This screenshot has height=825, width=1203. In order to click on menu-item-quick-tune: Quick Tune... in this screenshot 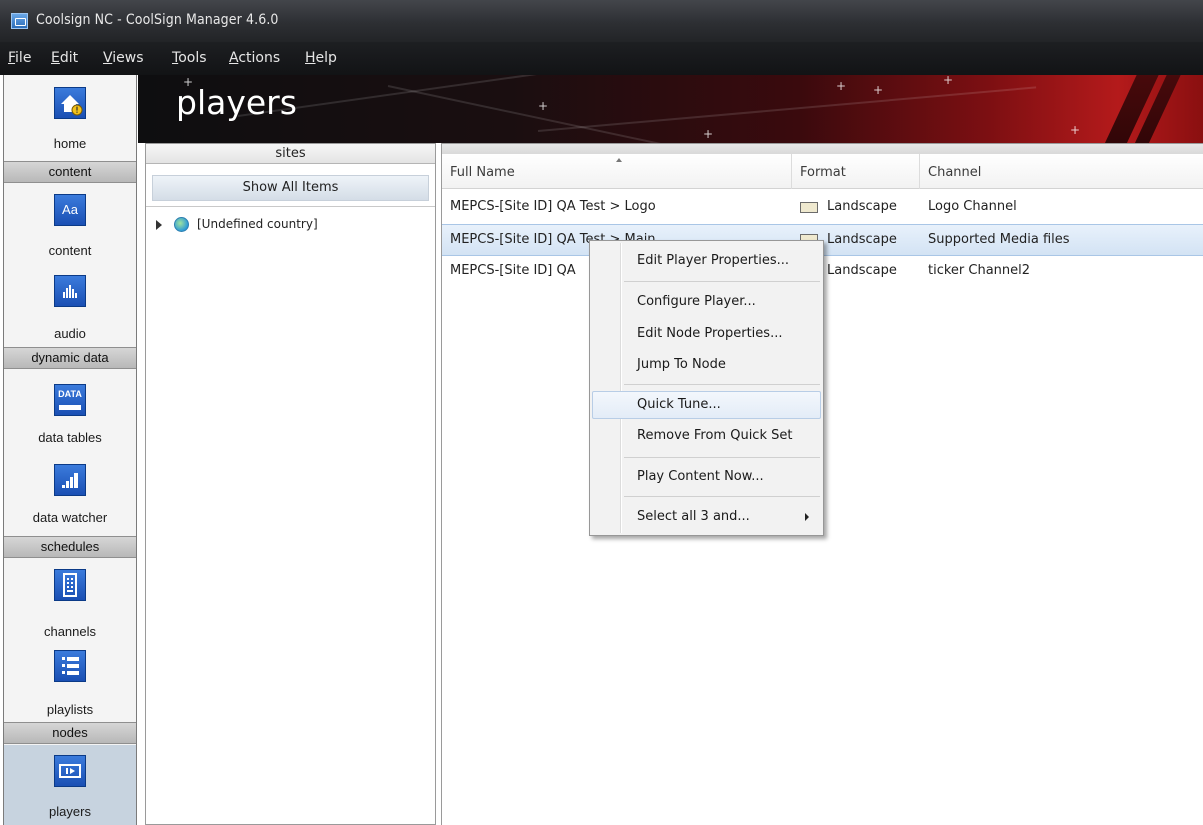, I will do `click(706, 405)`.